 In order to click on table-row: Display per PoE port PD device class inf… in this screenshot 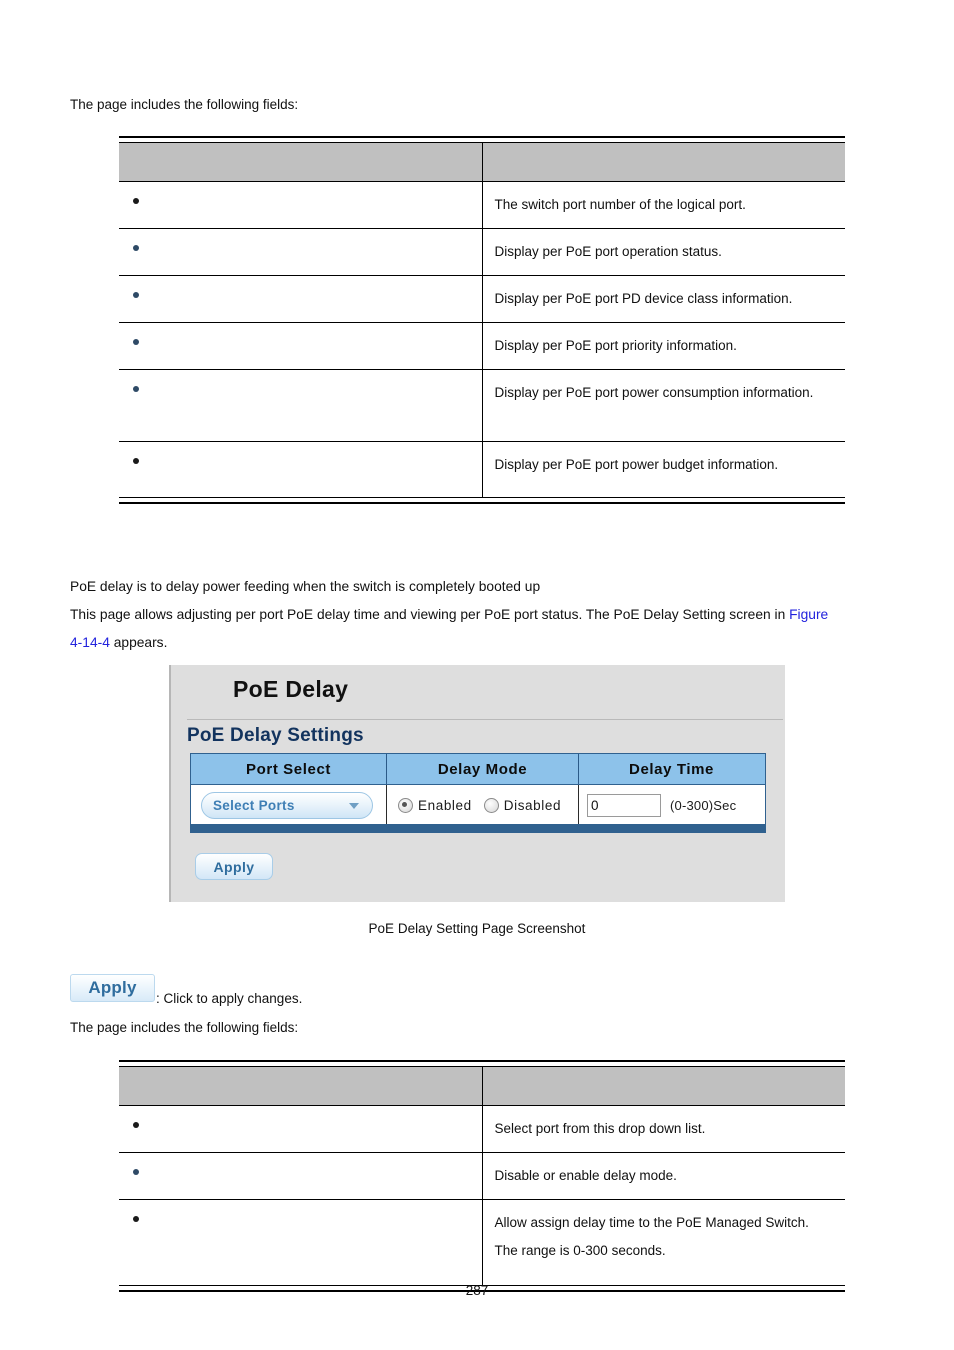, I will do `click(482, 299)`.